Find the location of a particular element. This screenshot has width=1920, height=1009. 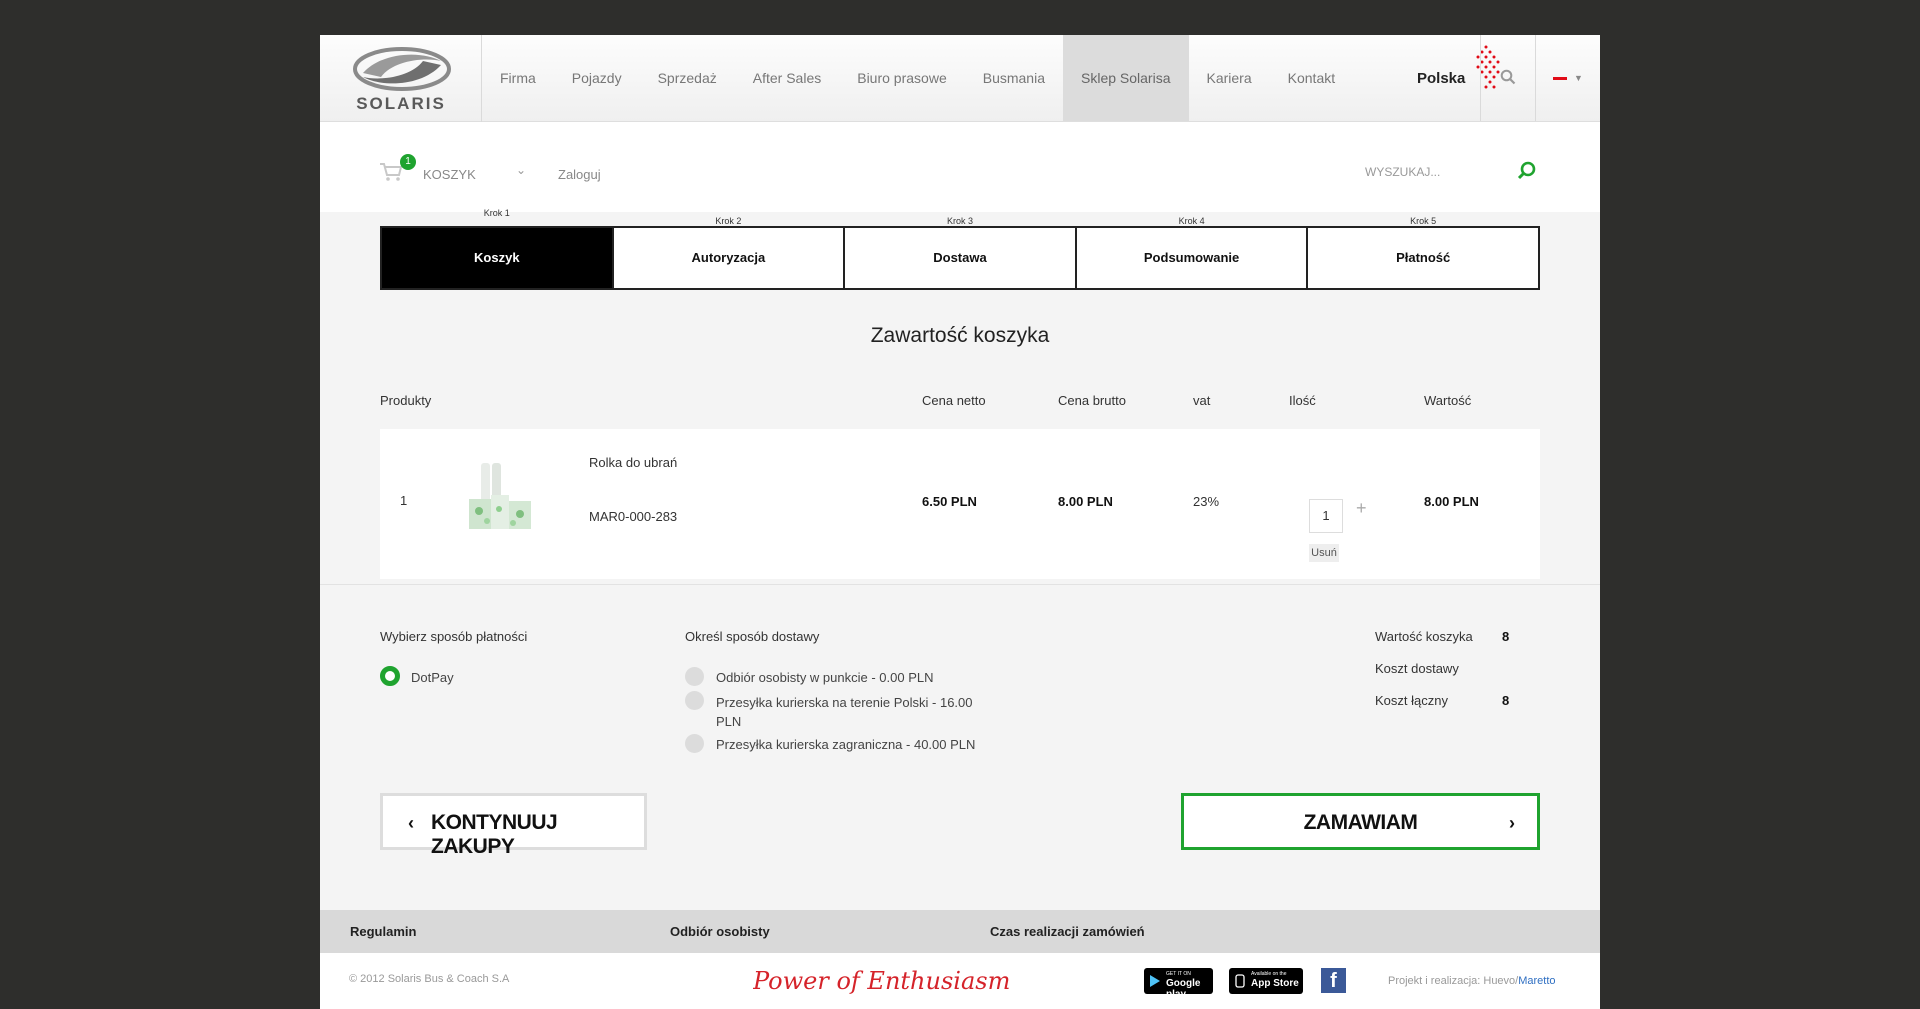

cart-title: Zawartość koszyka is located at coordinates (960, 335).